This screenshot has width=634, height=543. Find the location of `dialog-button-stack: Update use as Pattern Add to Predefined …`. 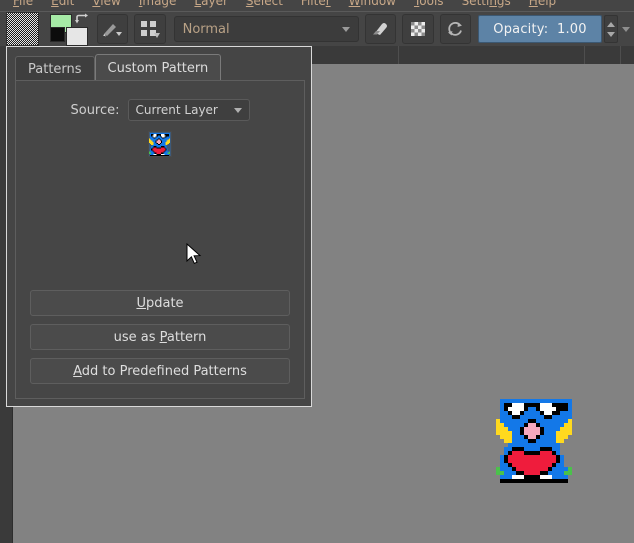

dialog-button-stack: Update use as Pattern Add to Predefined … is located at coordinates (160, 337).